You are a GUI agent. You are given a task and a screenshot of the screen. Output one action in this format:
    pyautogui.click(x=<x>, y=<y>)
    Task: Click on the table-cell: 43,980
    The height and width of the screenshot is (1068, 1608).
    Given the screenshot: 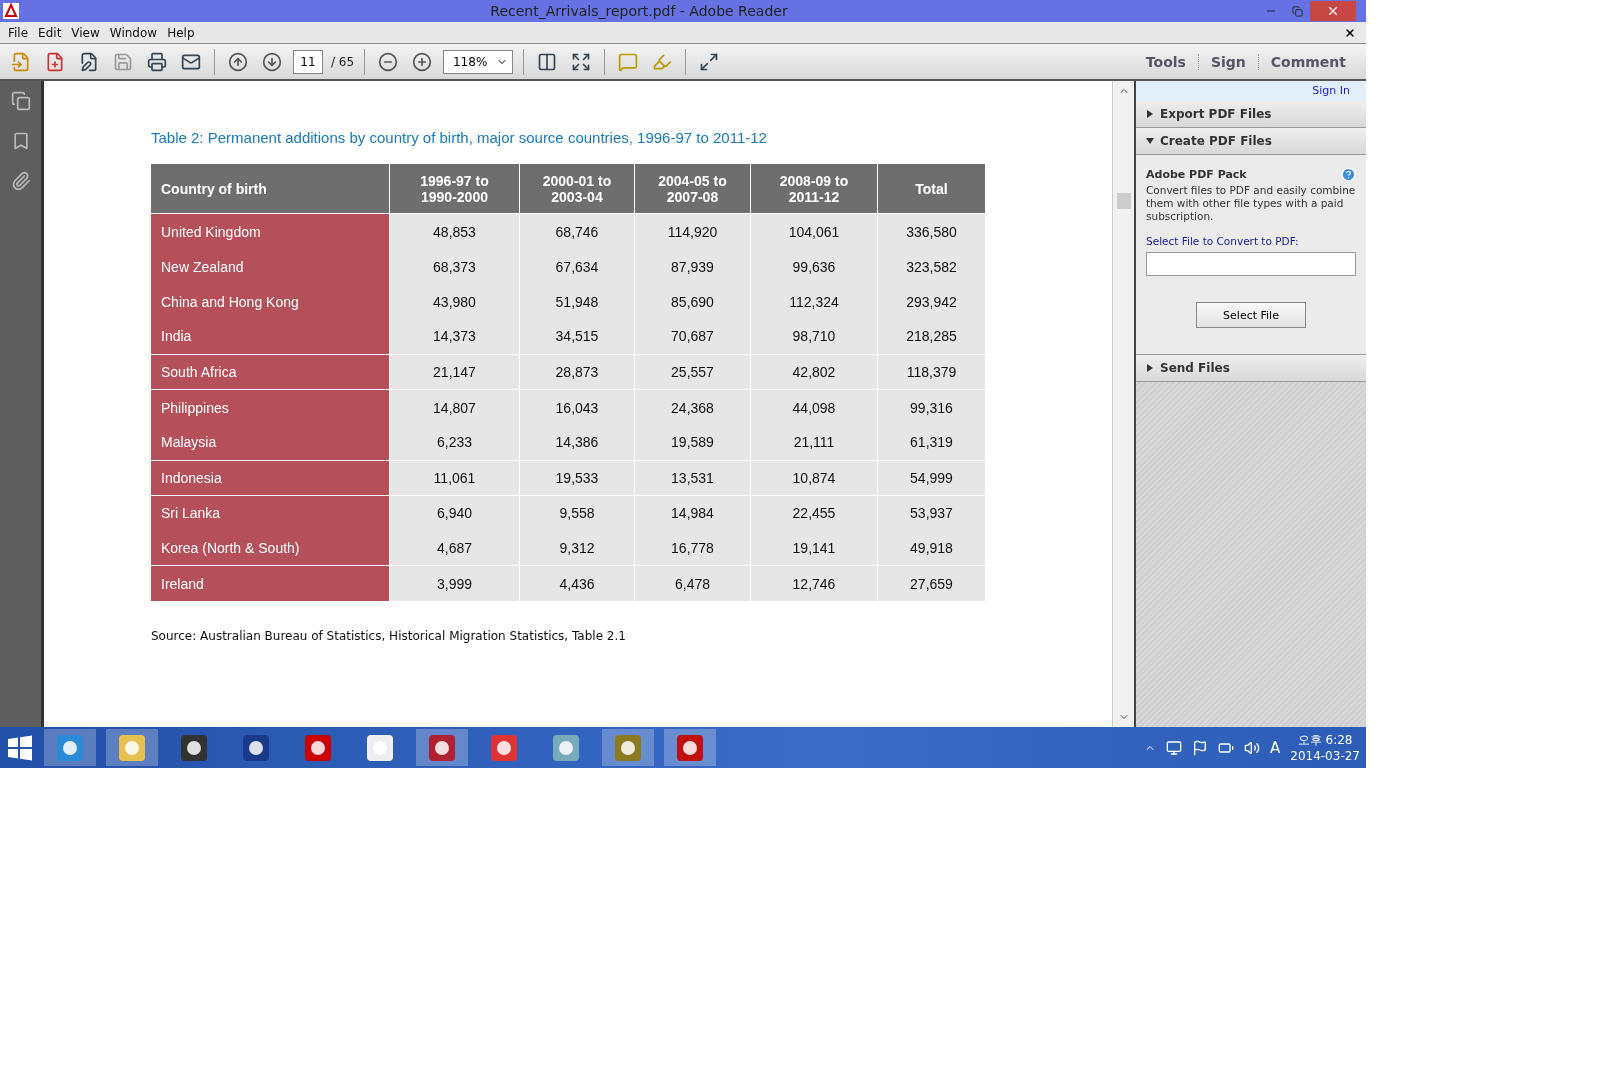 What is the action you would take?
    pyautogui.click(x=454, y=302)
    